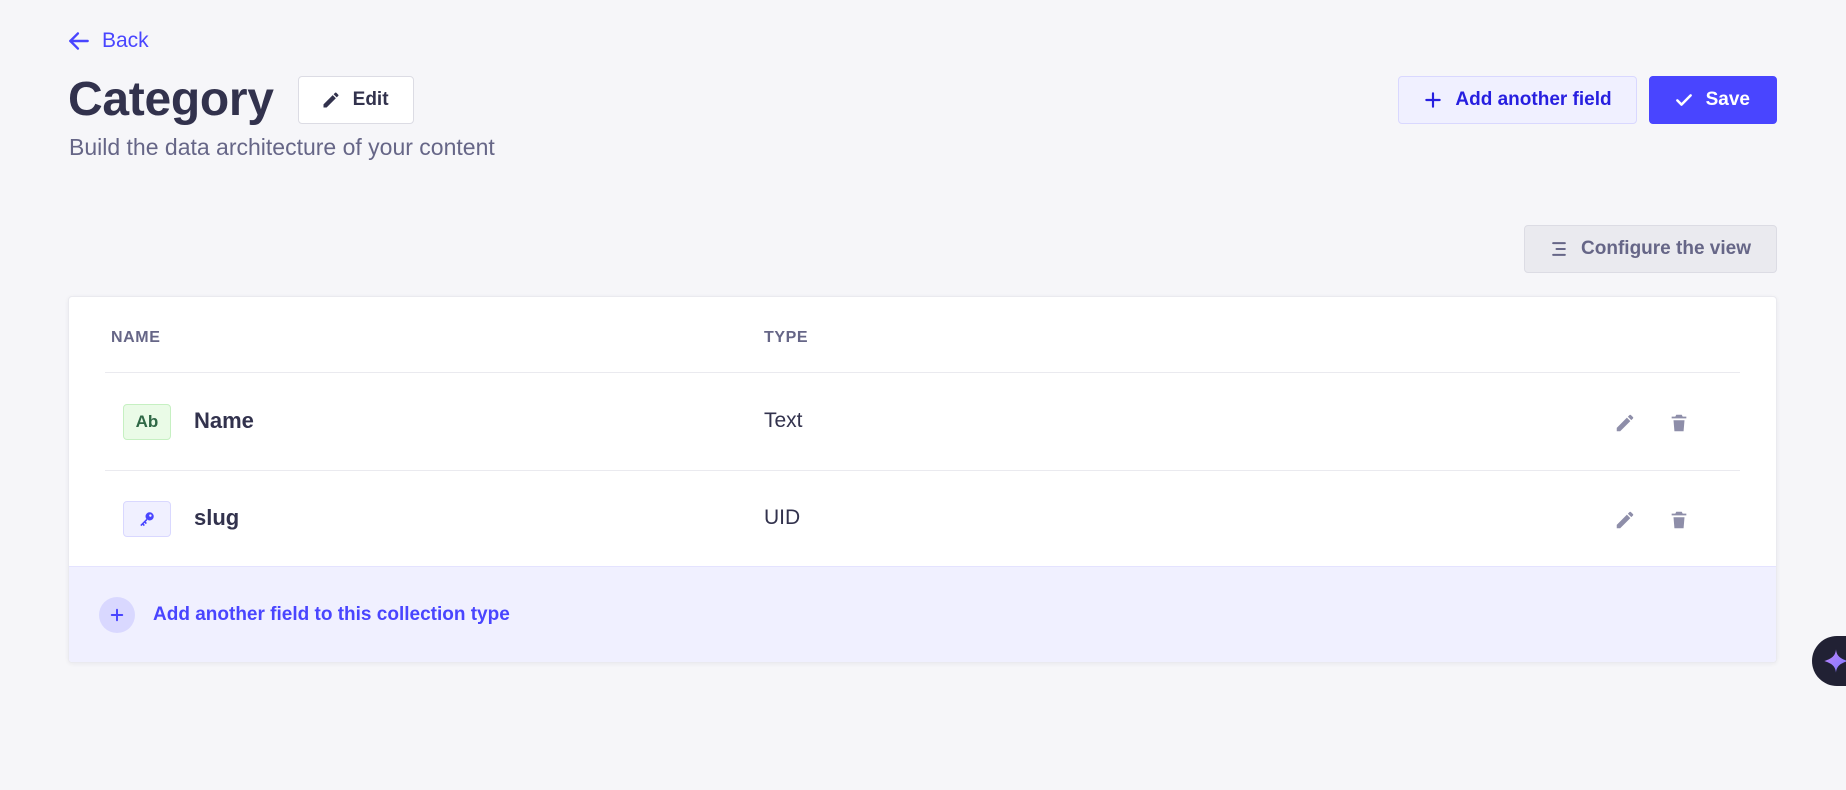 The image size is (1846, 790). I want to click on configure-view-label: Configure the view, so click(1666, 248).